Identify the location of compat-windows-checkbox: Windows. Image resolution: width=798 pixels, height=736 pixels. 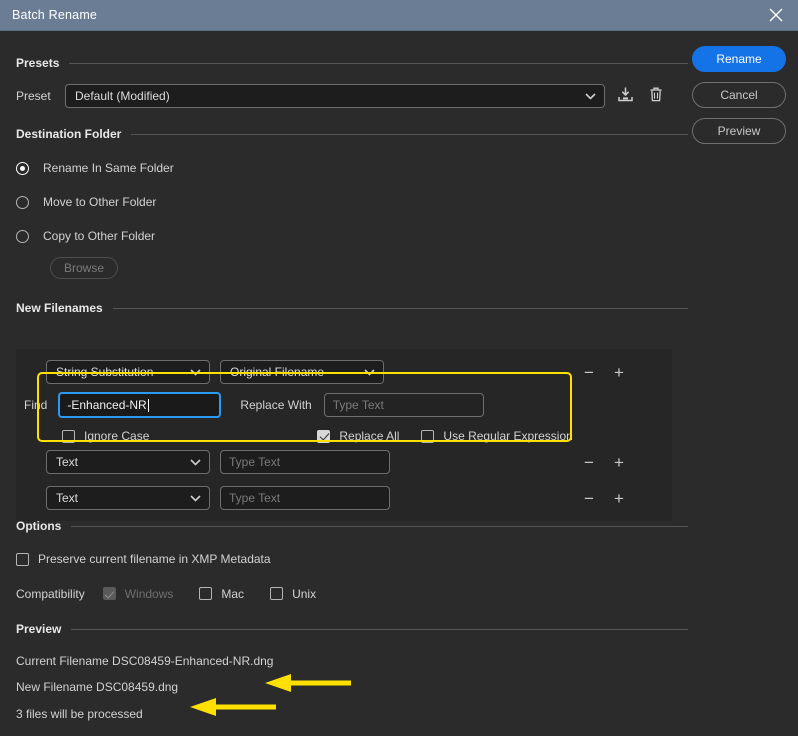
(138, 593).